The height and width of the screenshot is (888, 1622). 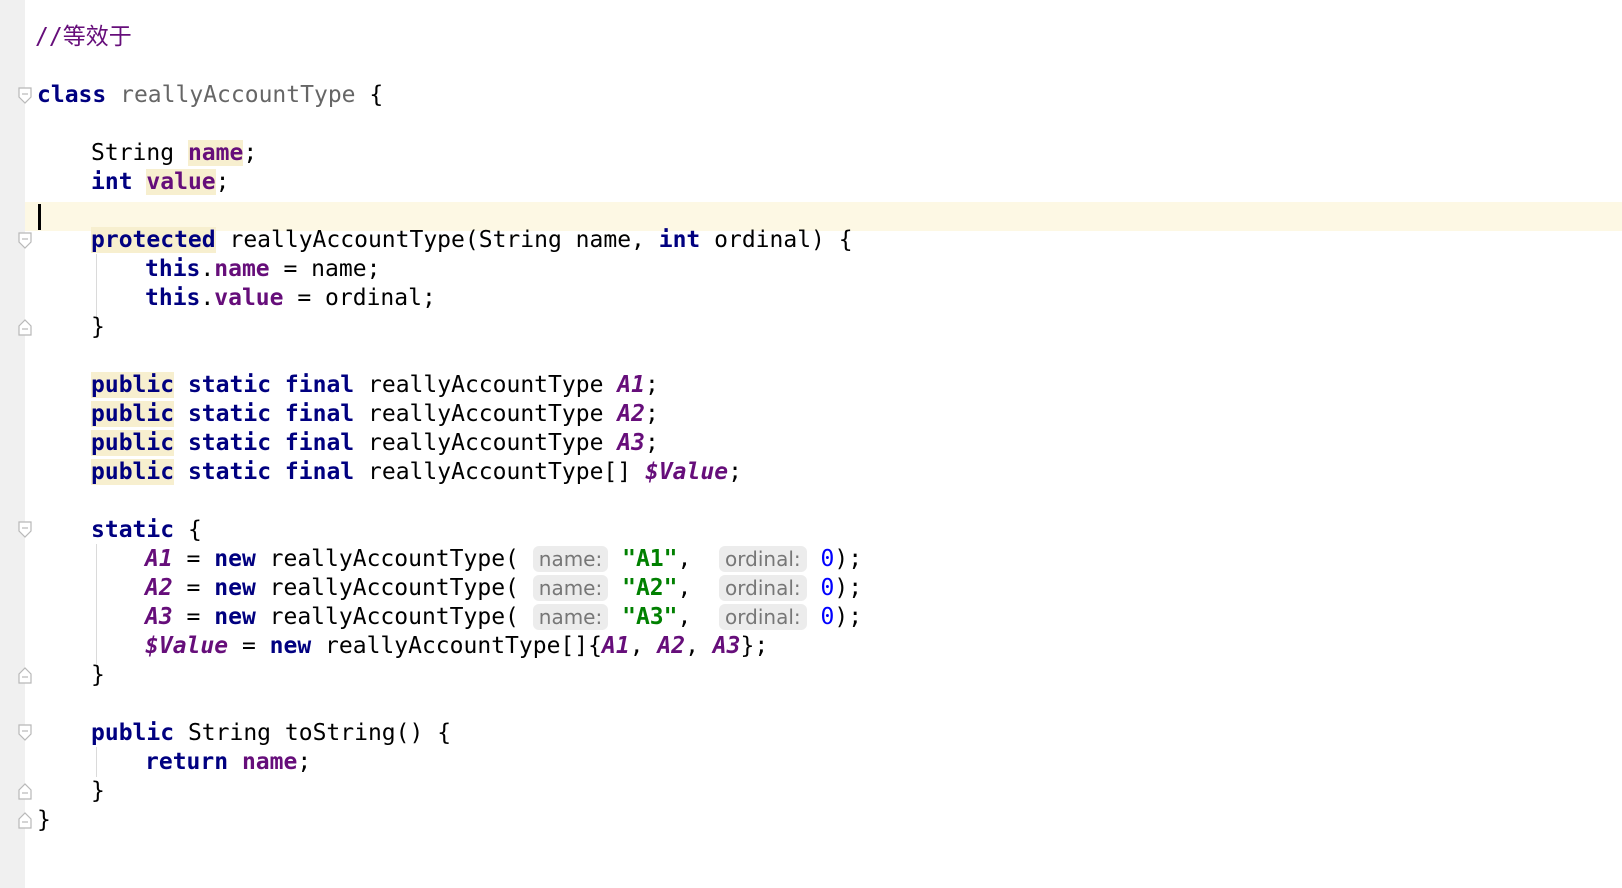 What do you see at coordinates (754, 646) in the screenshot?
I see `array-init-close: };` at bounding box center [754, 646].